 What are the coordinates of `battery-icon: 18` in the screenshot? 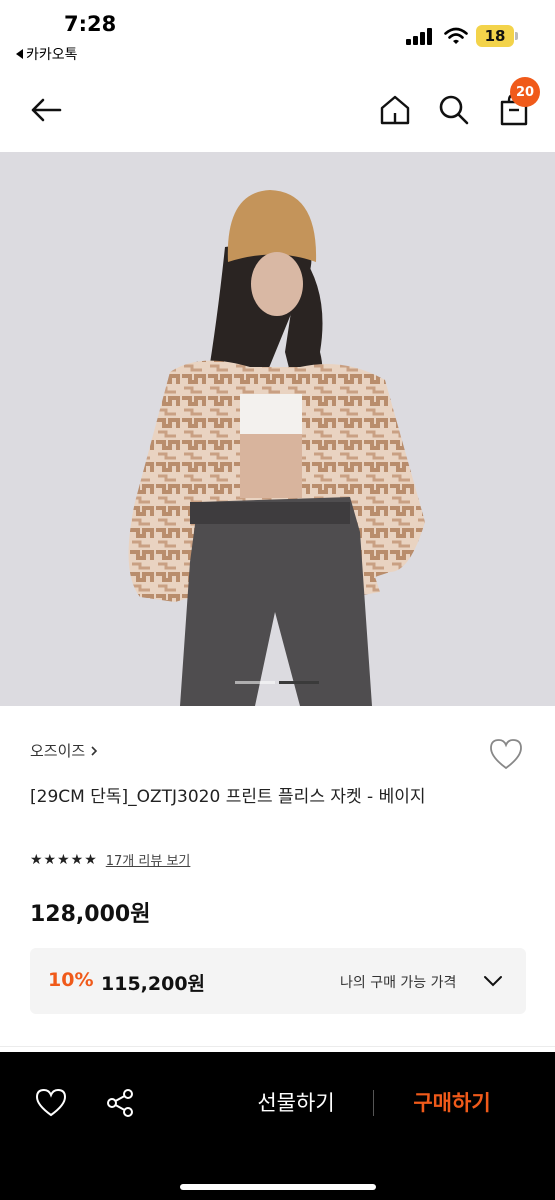 It's located at (497, 36).